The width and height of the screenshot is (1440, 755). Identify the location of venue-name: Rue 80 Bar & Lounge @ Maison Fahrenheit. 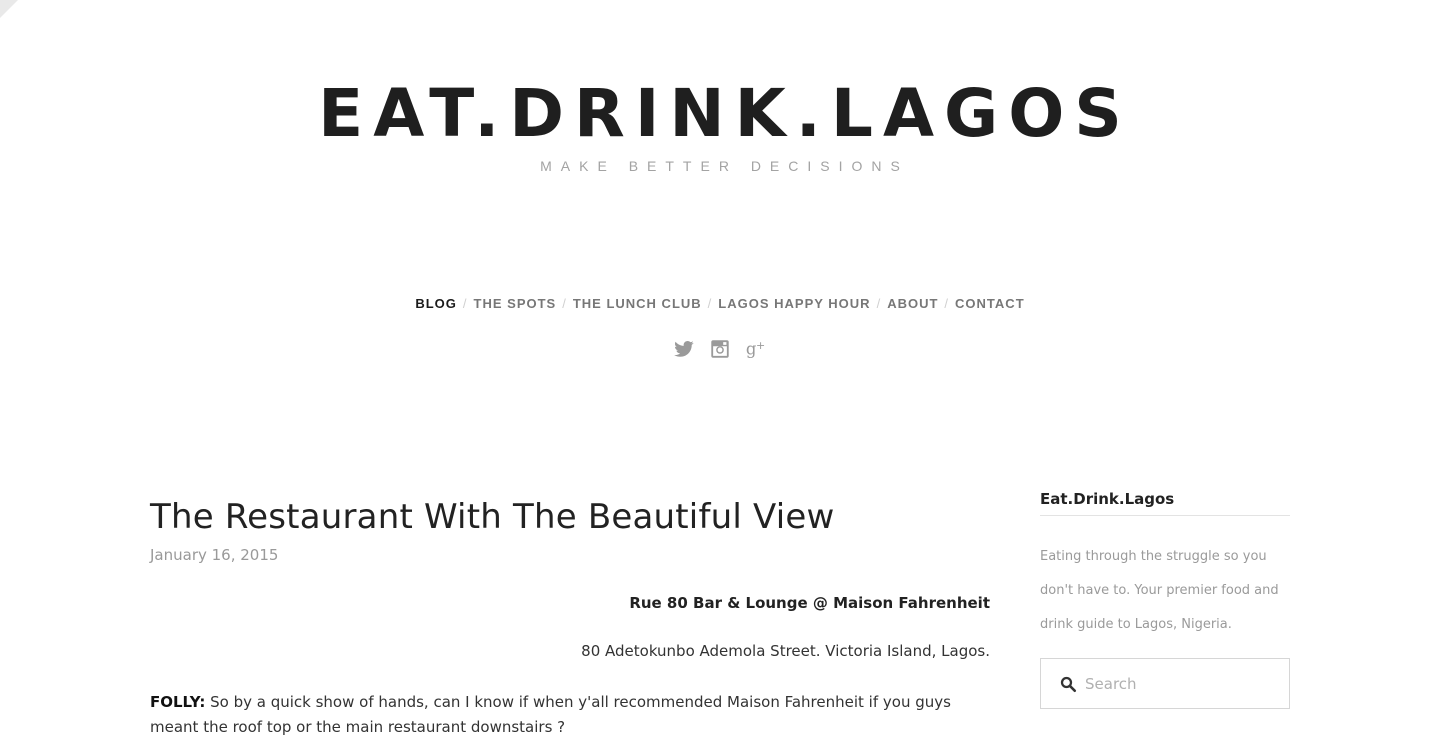
(809, 603).